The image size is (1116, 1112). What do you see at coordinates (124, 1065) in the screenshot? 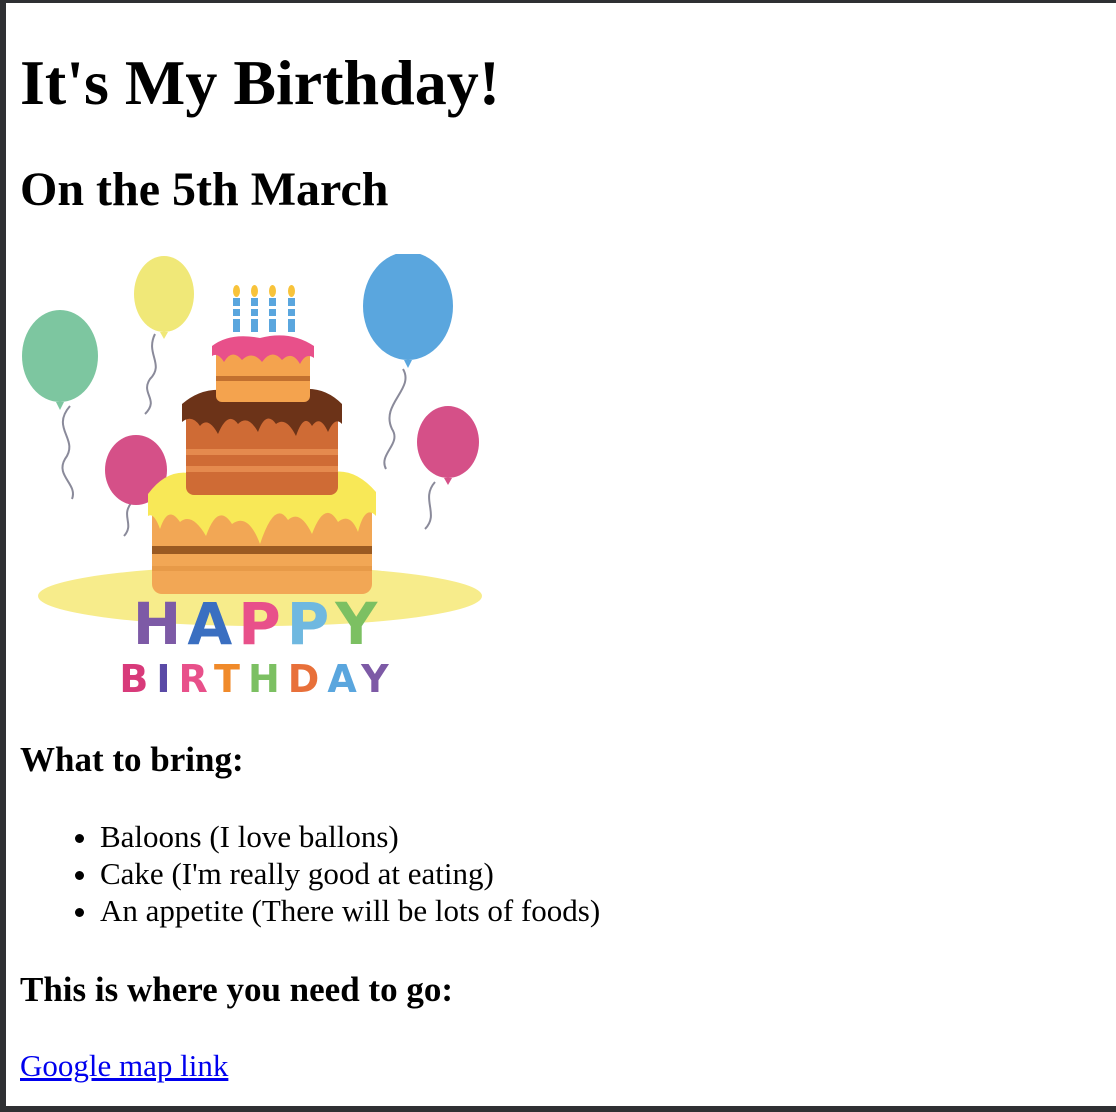
I see `google-map-link: Google map link` at bounding box center [124, 1065].